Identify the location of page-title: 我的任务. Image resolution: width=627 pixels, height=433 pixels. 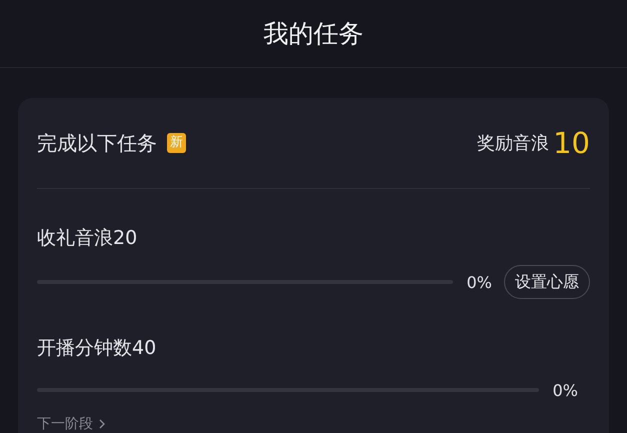
(314, 34).